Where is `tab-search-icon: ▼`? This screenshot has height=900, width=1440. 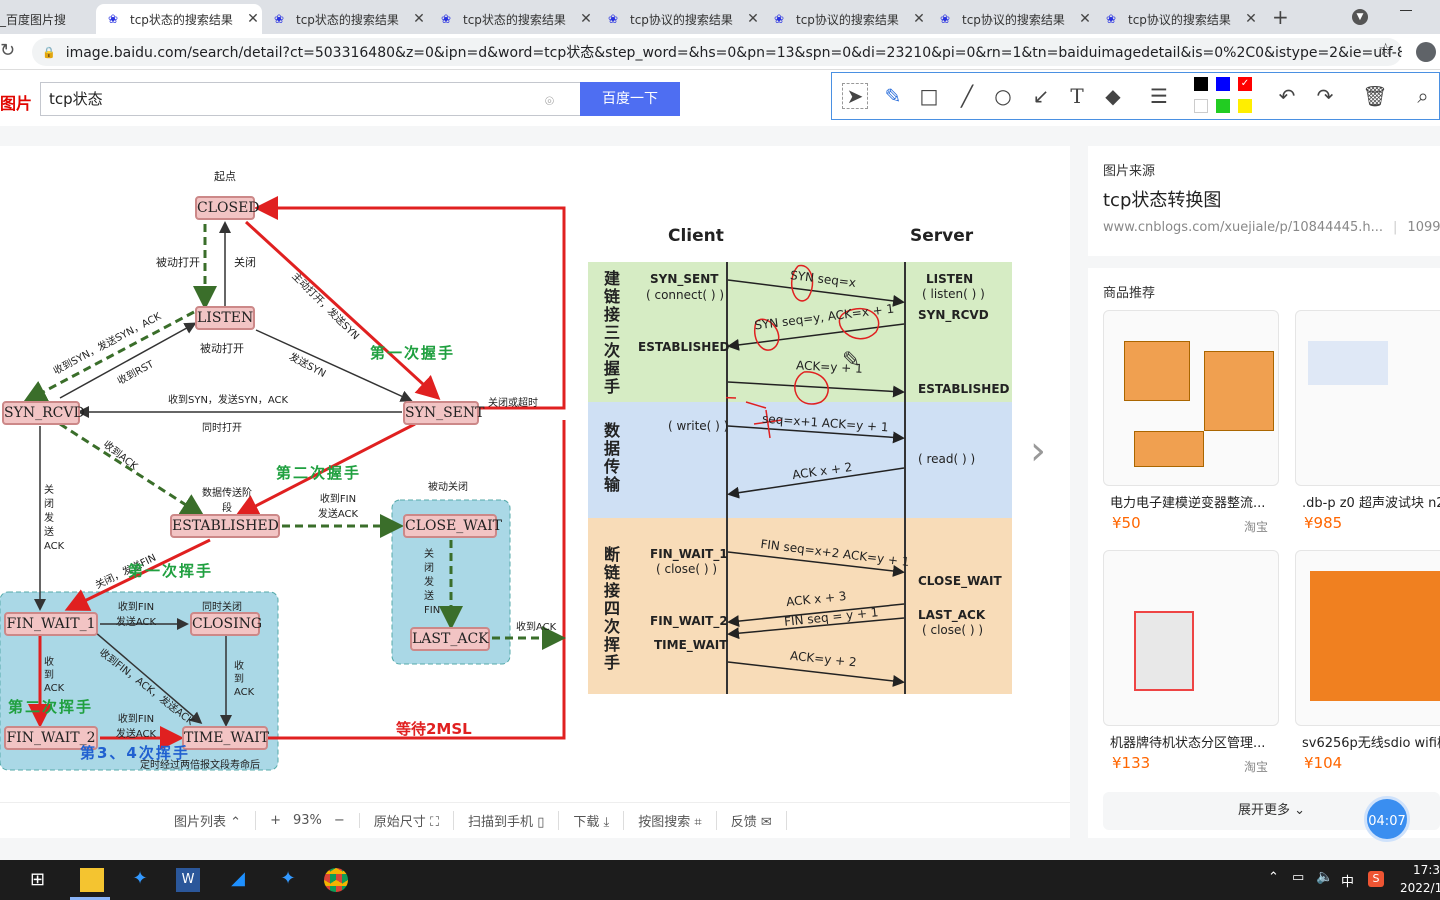 tab-search-icon: ▼ is located at coordinates (1360, 17).